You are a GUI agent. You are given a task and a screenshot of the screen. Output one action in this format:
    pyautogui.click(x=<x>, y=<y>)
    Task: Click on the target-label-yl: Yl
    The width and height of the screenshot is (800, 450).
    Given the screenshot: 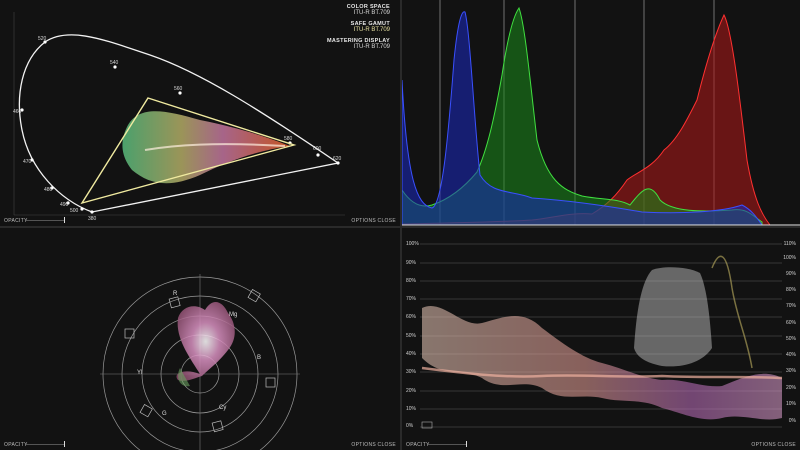 What is the action you would take?
    pyautogui.click(x=139, y=373)
    